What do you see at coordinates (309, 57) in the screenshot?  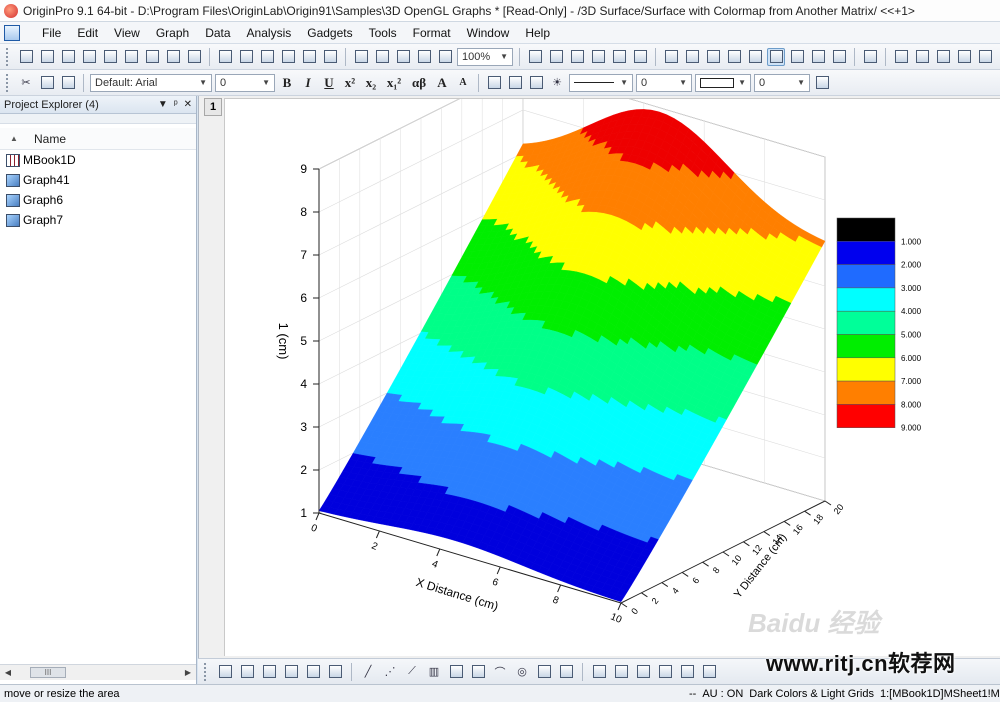 I see `save-window-icon` at bounding box center [309, 57].